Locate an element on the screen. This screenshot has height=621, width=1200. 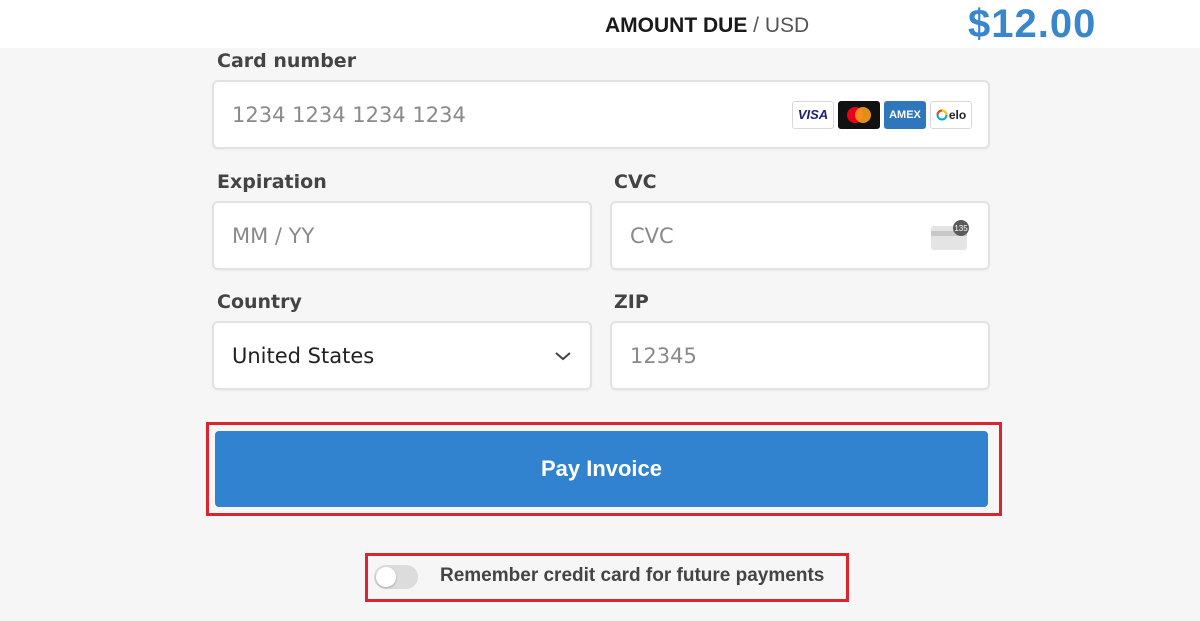
country-label: Country is located at coordinates (259, 302).